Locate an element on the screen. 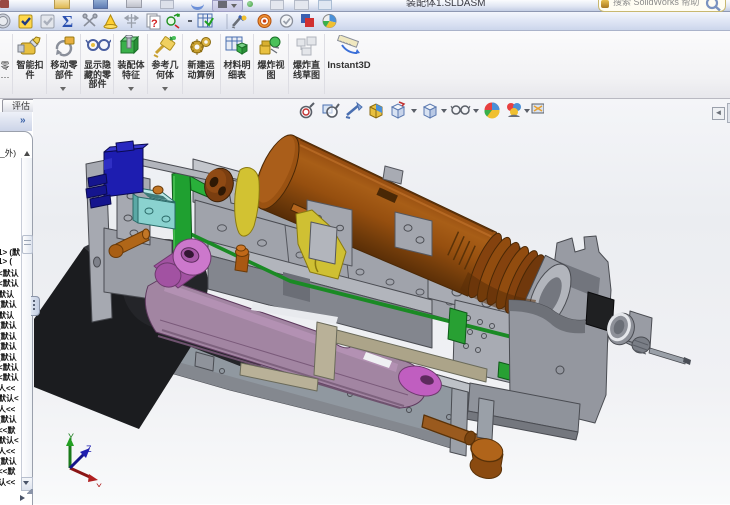 This screenshot has width=730, height=505. svg-text: Z is located at coordinates (89, 449).